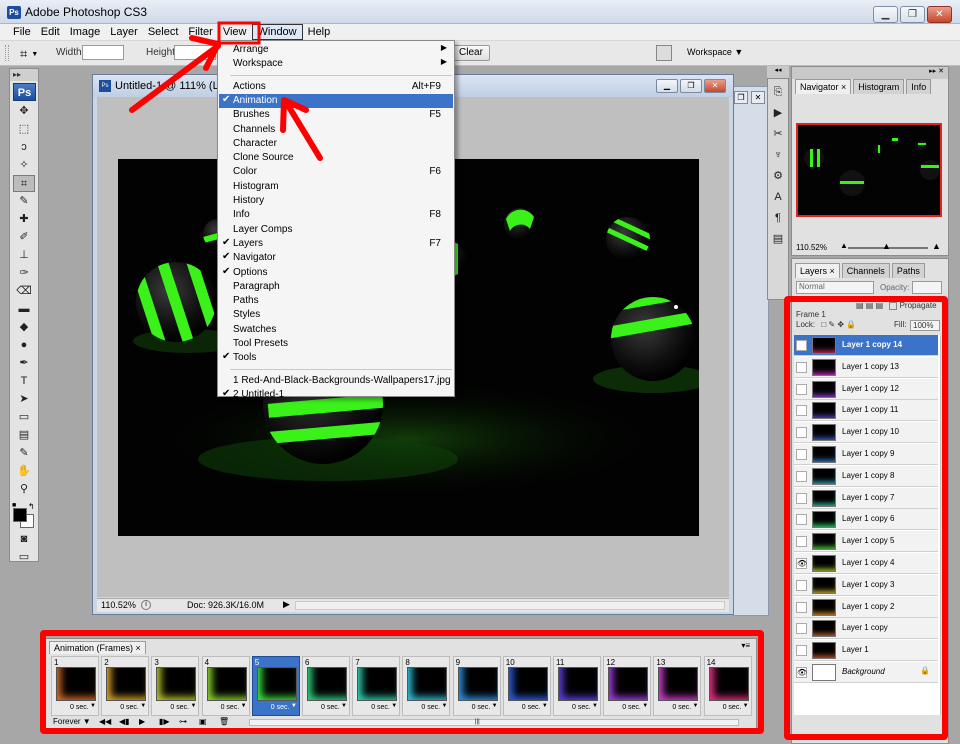  Describe the element at coordinates (336, 201) in the screenshot. I see `window-menu-item-history: History` at that location.